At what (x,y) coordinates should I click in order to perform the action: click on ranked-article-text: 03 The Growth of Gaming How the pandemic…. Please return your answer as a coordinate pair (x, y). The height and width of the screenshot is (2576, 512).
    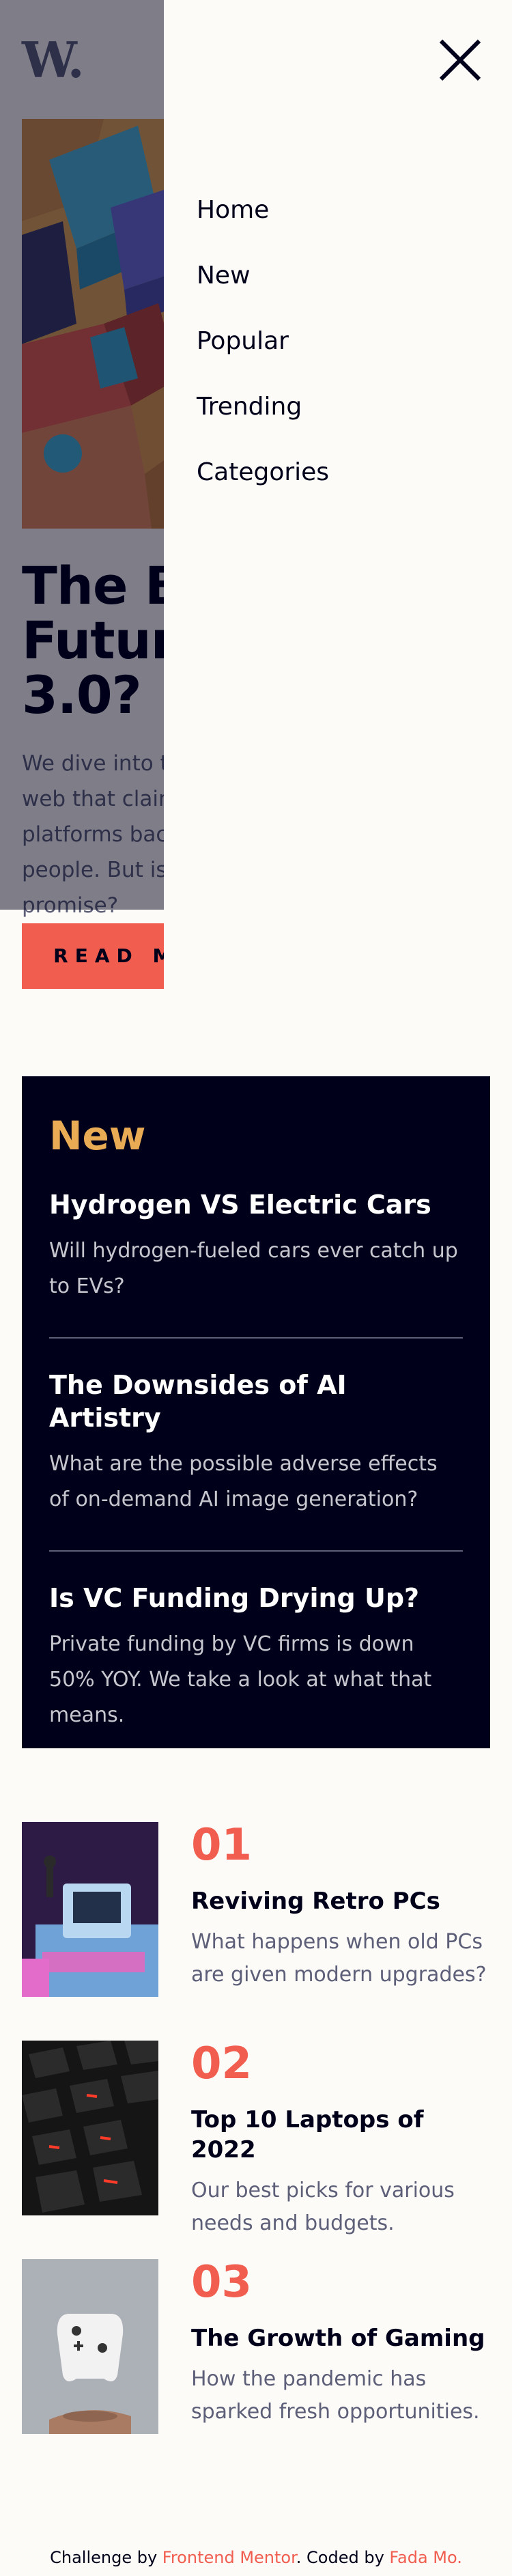
    Looking at the image, I should click on (340, 2343).